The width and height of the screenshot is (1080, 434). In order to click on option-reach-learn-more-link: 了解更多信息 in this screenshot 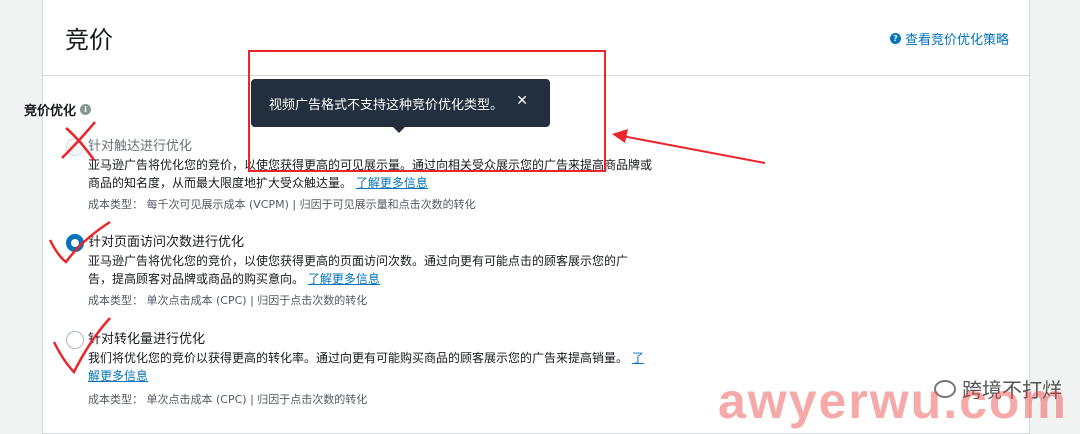, I will do `click(392, 183)`.